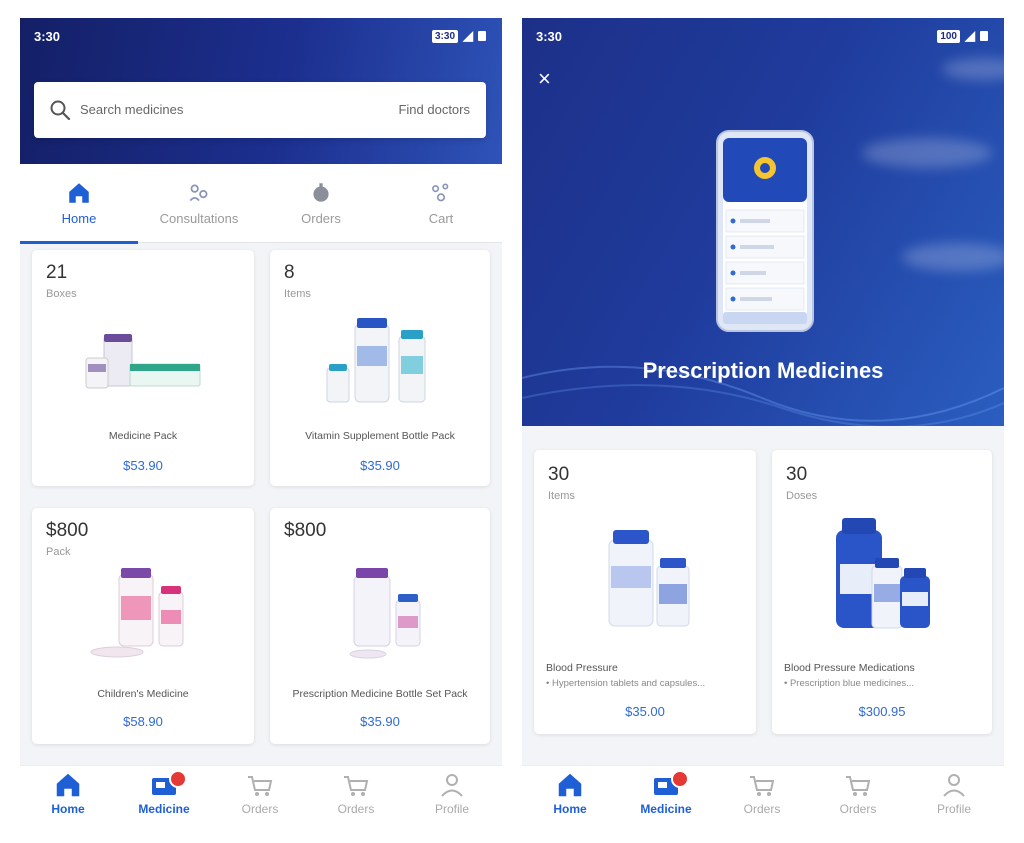 Image resolution: width=1024 pixels, height=843 pixels. Describe the element at coordinates (763, 36) in the screenshot. I see `status-bar: 3:30 100 ◢` at that location.